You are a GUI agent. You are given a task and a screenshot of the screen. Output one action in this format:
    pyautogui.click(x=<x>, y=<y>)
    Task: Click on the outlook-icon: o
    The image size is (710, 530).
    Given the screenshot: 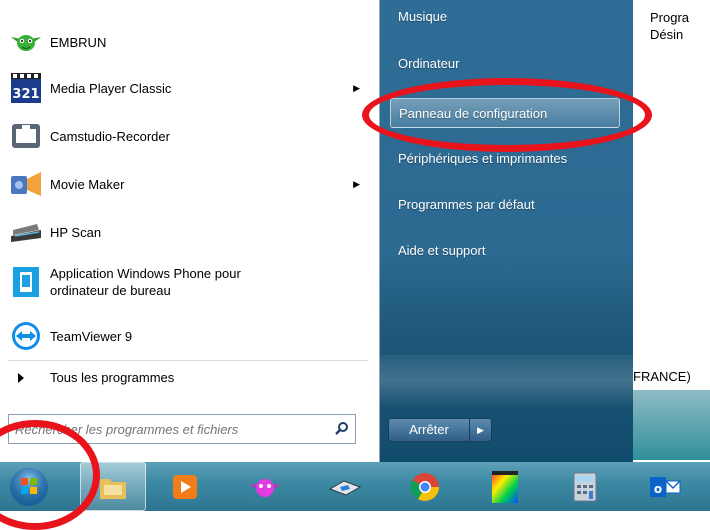 What is the action you would take?
    pyautogui.click(x=665, y=486)
    